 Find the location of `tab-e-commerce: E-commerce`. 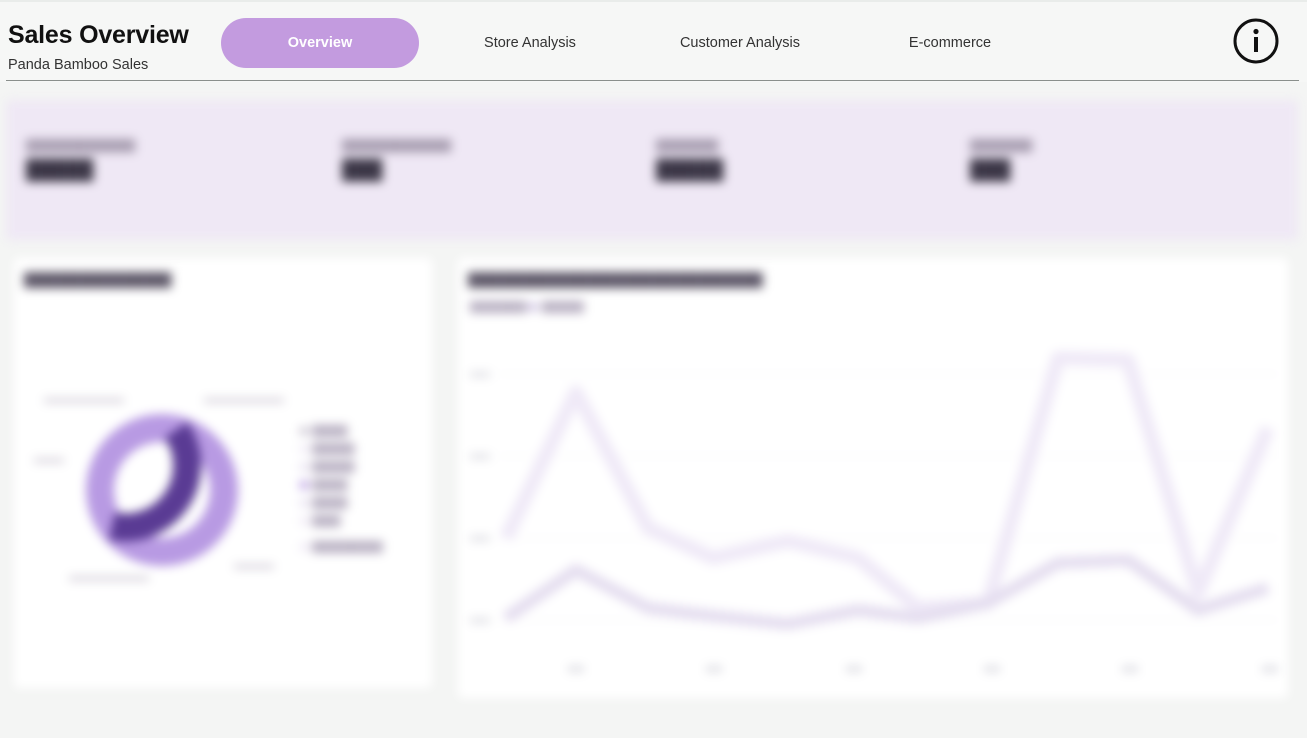

tab-e-commerce: E-commerce is located at coordinates (950, 43).